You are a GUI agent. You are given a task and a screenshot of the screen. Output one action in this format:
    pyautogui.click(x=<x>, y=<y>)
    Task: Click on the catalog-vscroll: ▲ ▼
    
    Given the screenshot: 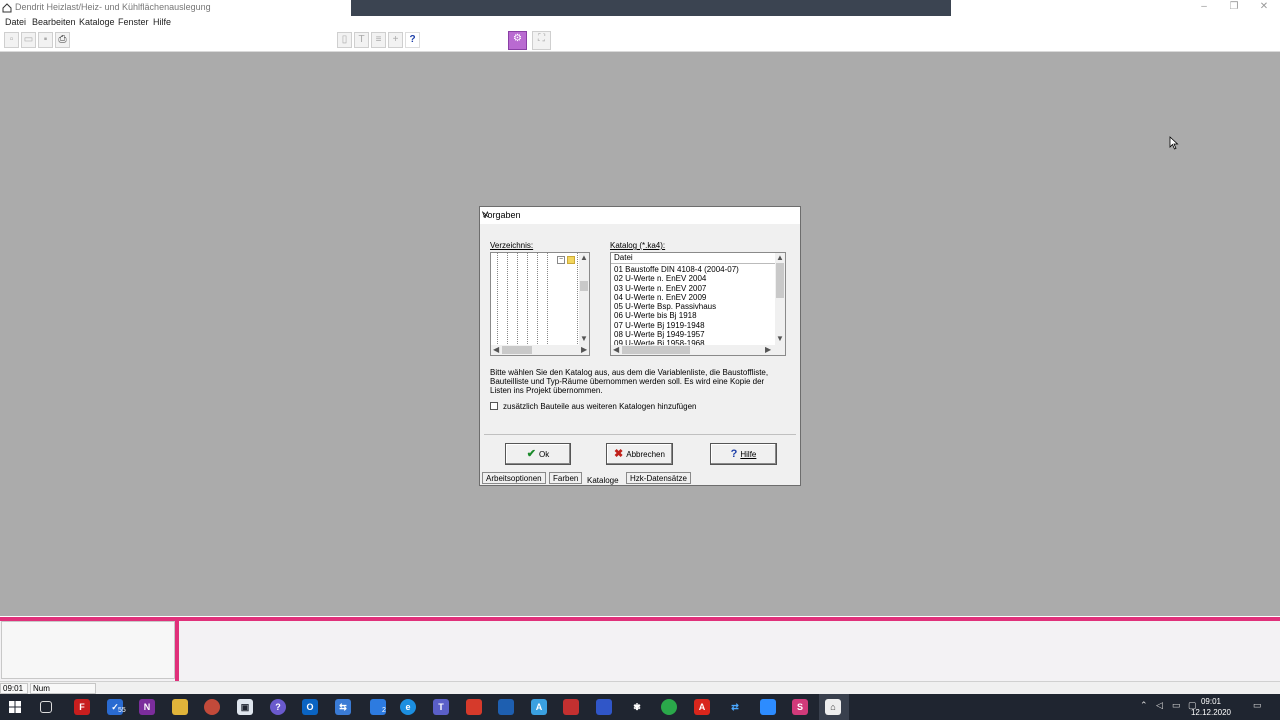 What is the action you would take?
    pyautogui.click(x=780, y=299)
    